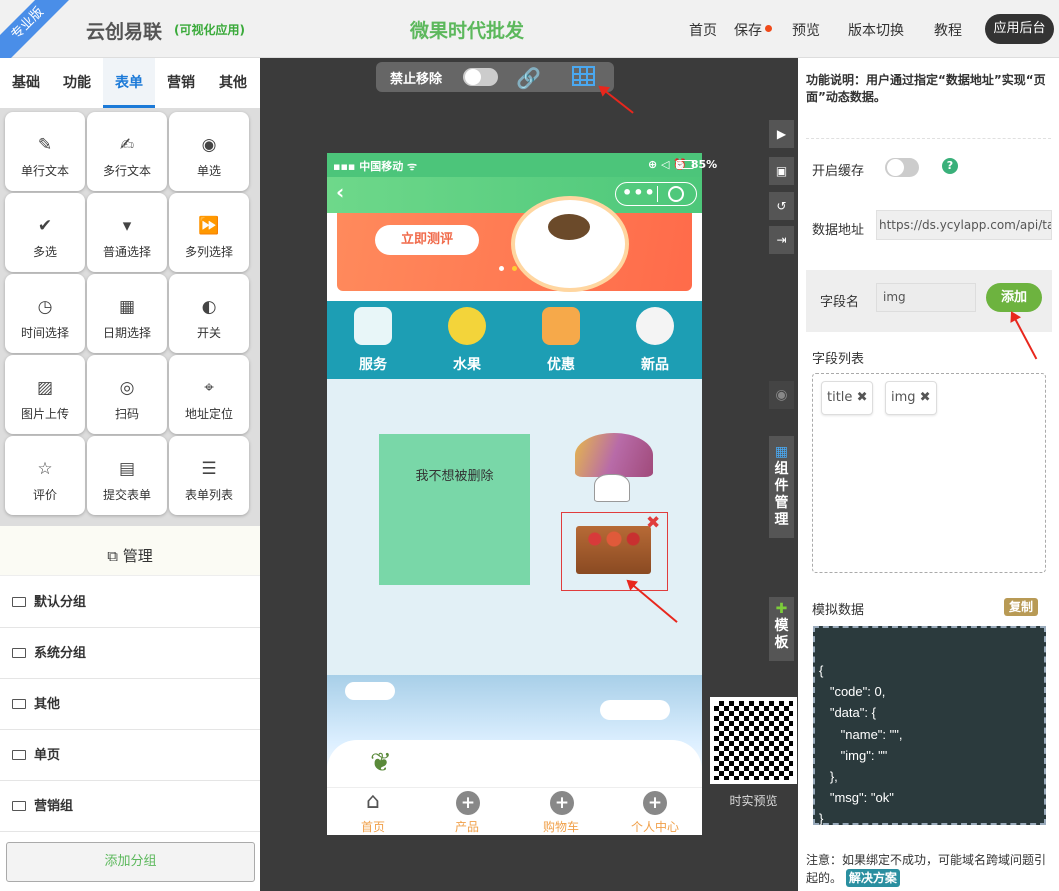  I want to click on group-default: 默认分组, so click(130, 602).